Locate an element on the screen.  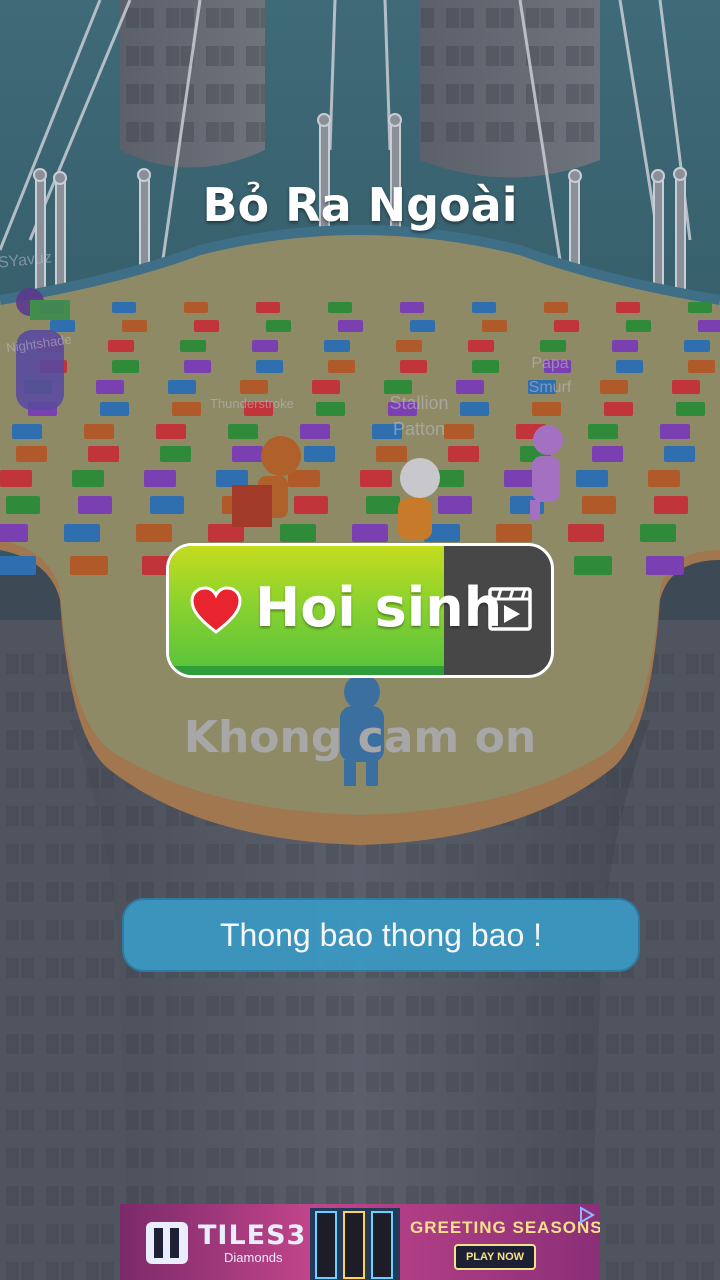
ad-play-now-button: PLAY NOW is located at coordinates (495, 1257).